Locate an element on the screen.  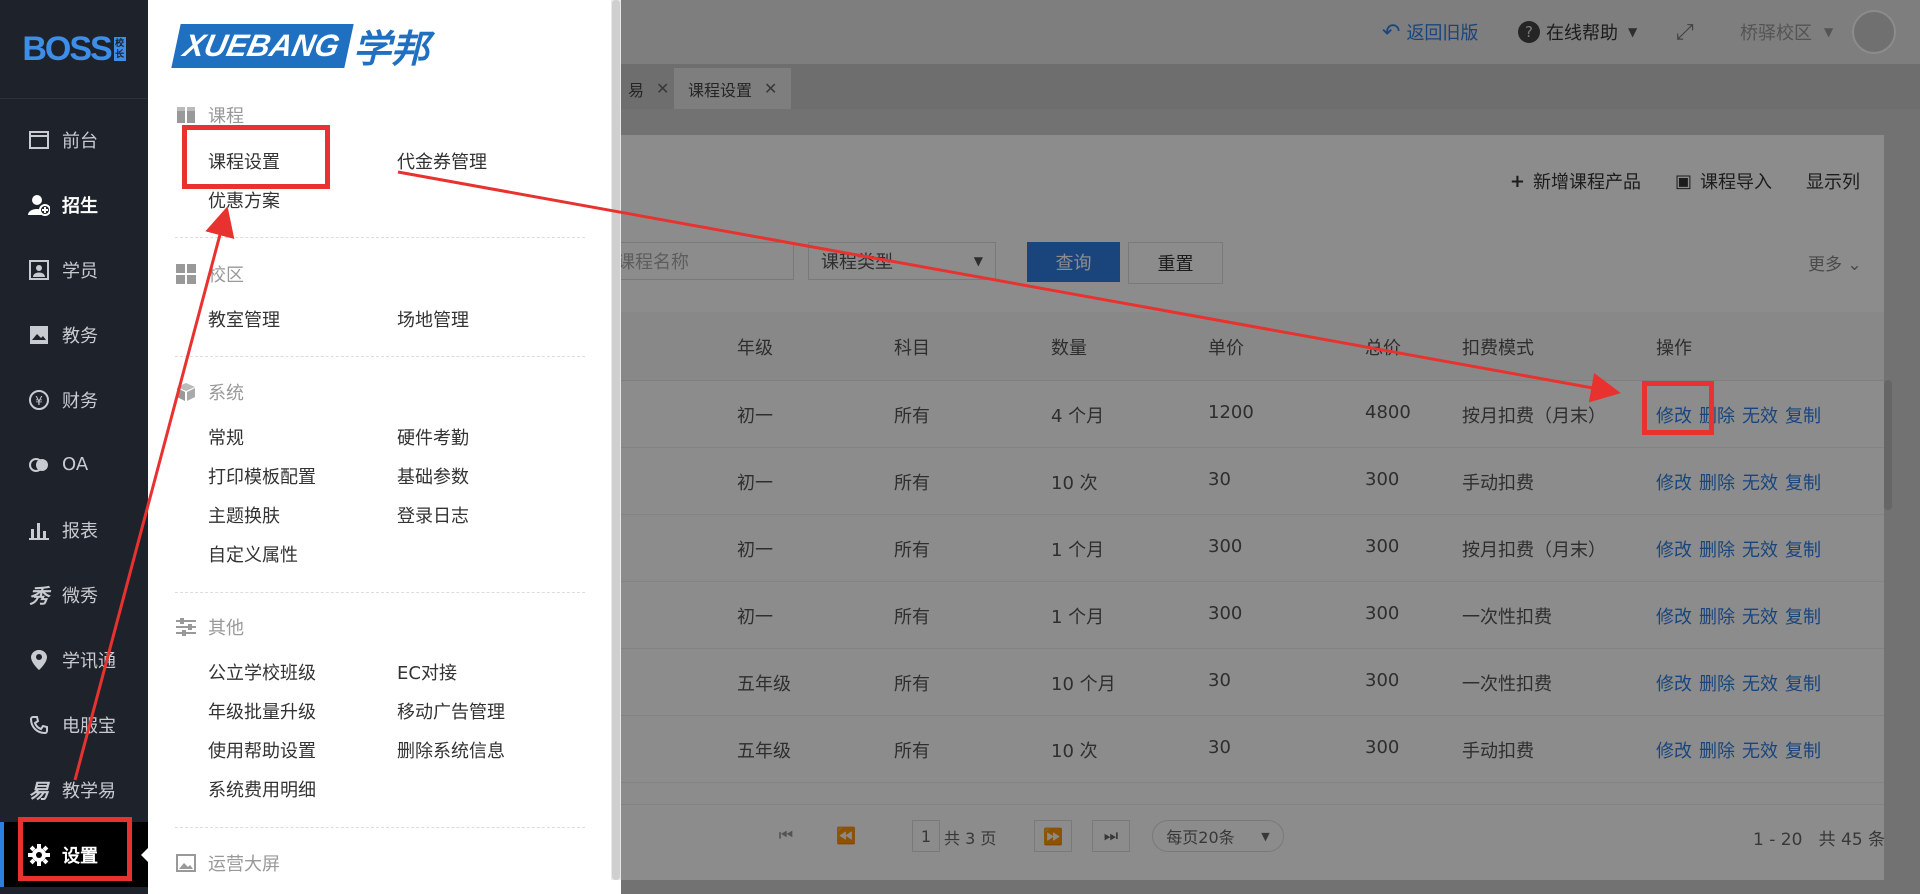
menu-link-mobile-ads: 移动广告管理 is located at coordinates (451, 711).